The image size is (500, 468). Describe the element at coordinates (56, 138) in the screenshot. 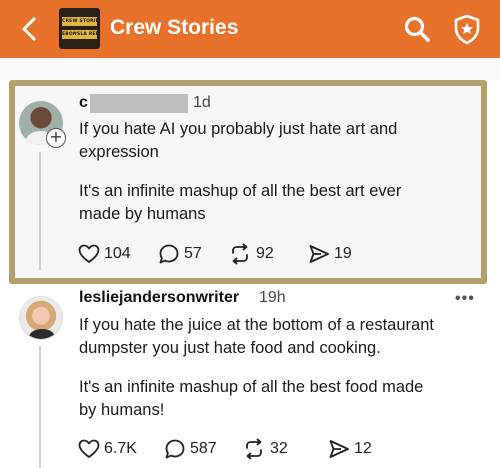

I see `follow-plus-icon: +` at that location.